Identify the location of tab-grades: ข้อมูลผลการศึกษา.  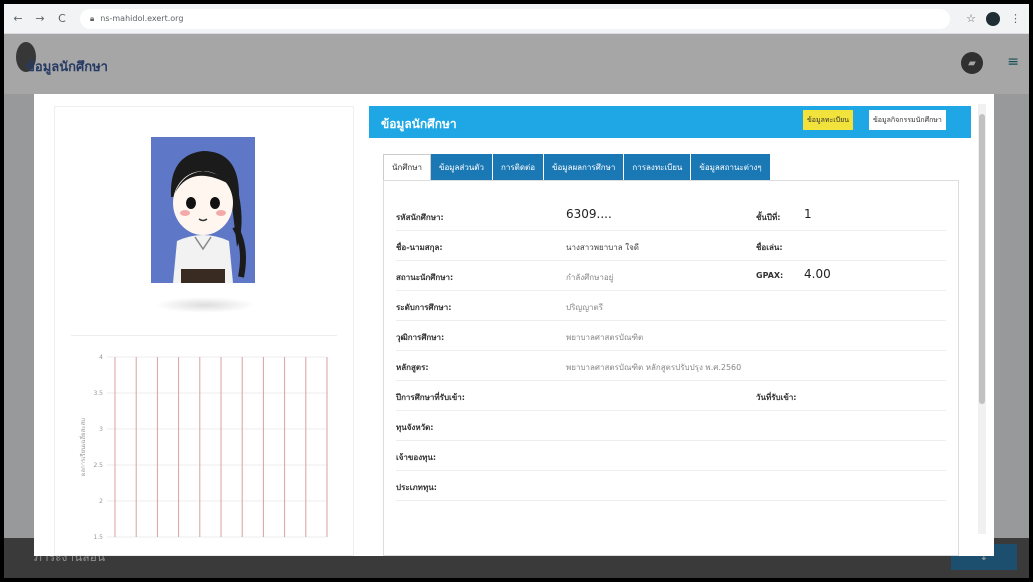
(584, 167).